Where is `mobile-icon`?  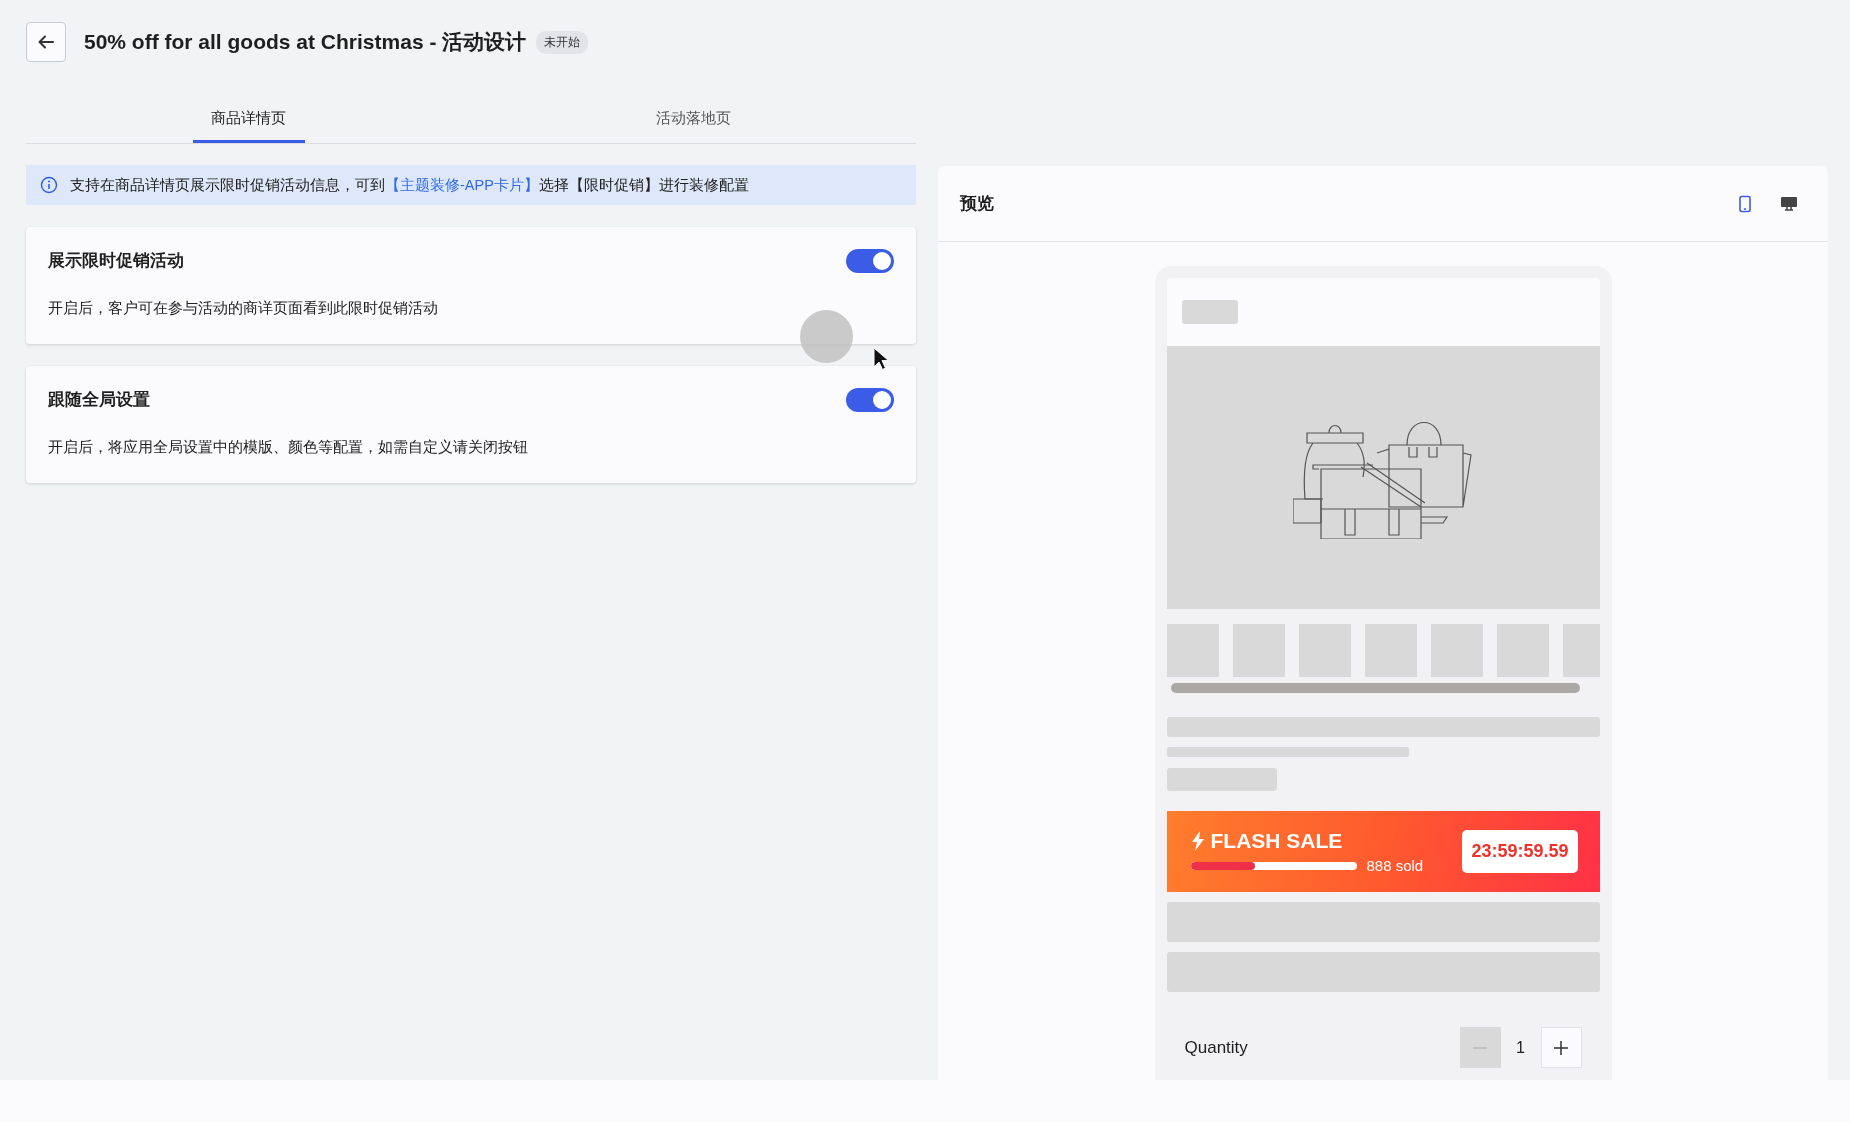
mobile-icon is located at coordinates (1745, 203).